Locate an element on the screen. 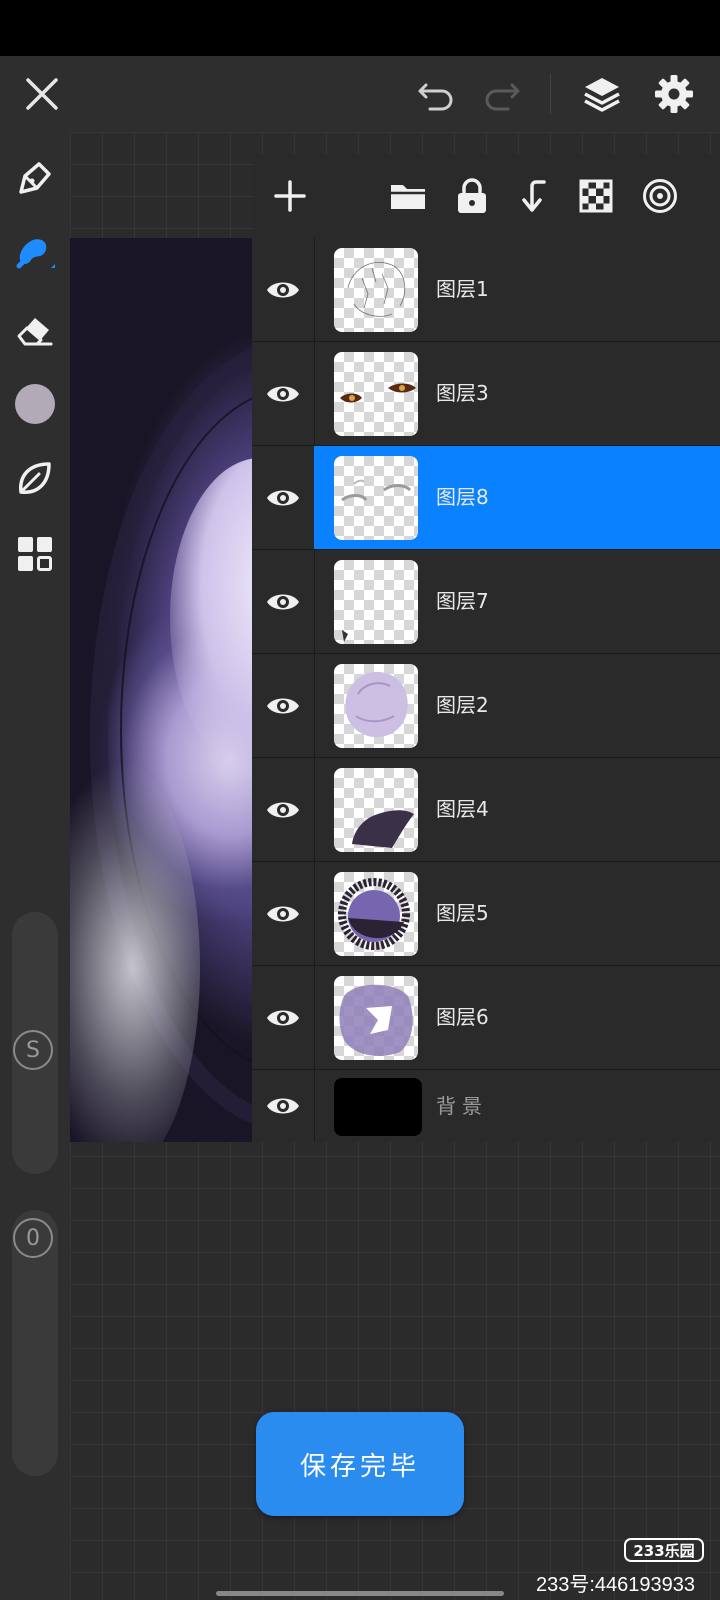 Image resolution: width=720 pixels, height=1600 pixels. layer-row: 图层1 is located at coordinates (486, 290).